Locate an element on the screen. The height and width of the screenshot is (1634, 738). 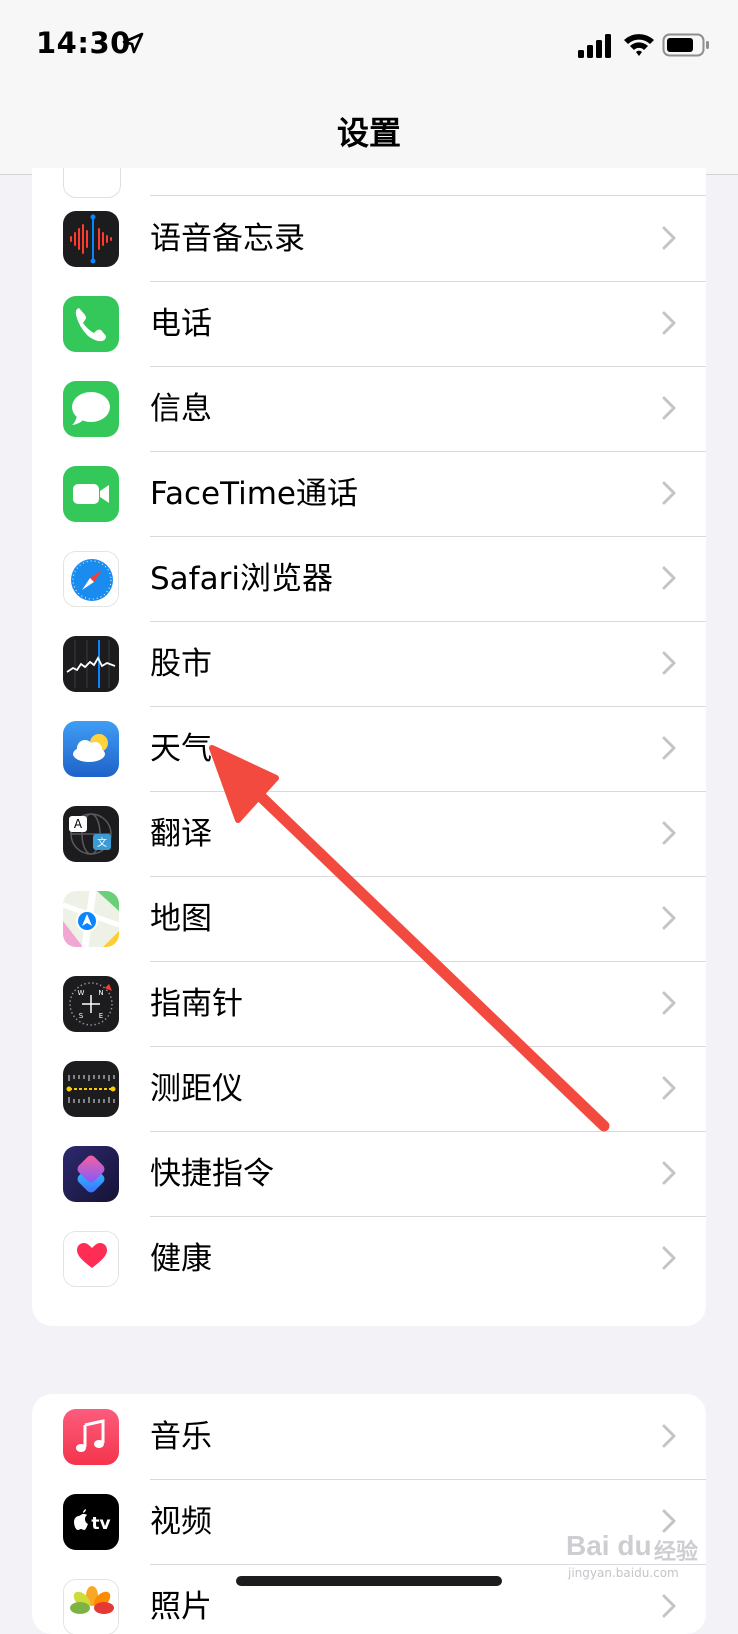
list-item-stocks: 股市 is located at coordinates (369, 664).